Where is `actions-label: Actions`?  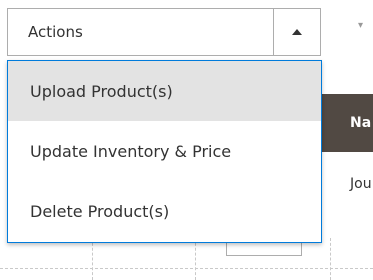
actions-label: Actions is located at coordinates (55, 32).